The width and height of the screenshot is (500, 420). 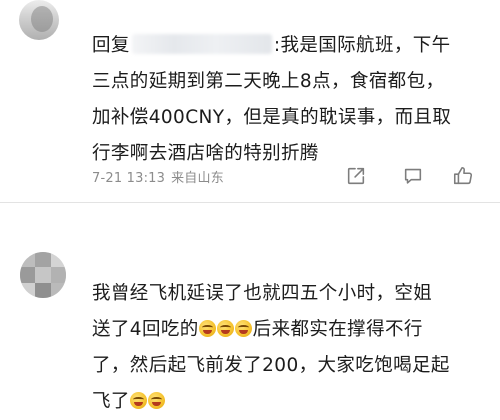 I want to click on comment-line-1: 我曾经飞机延误了也就四五个小时，空姐, so click(x=262, y=293).